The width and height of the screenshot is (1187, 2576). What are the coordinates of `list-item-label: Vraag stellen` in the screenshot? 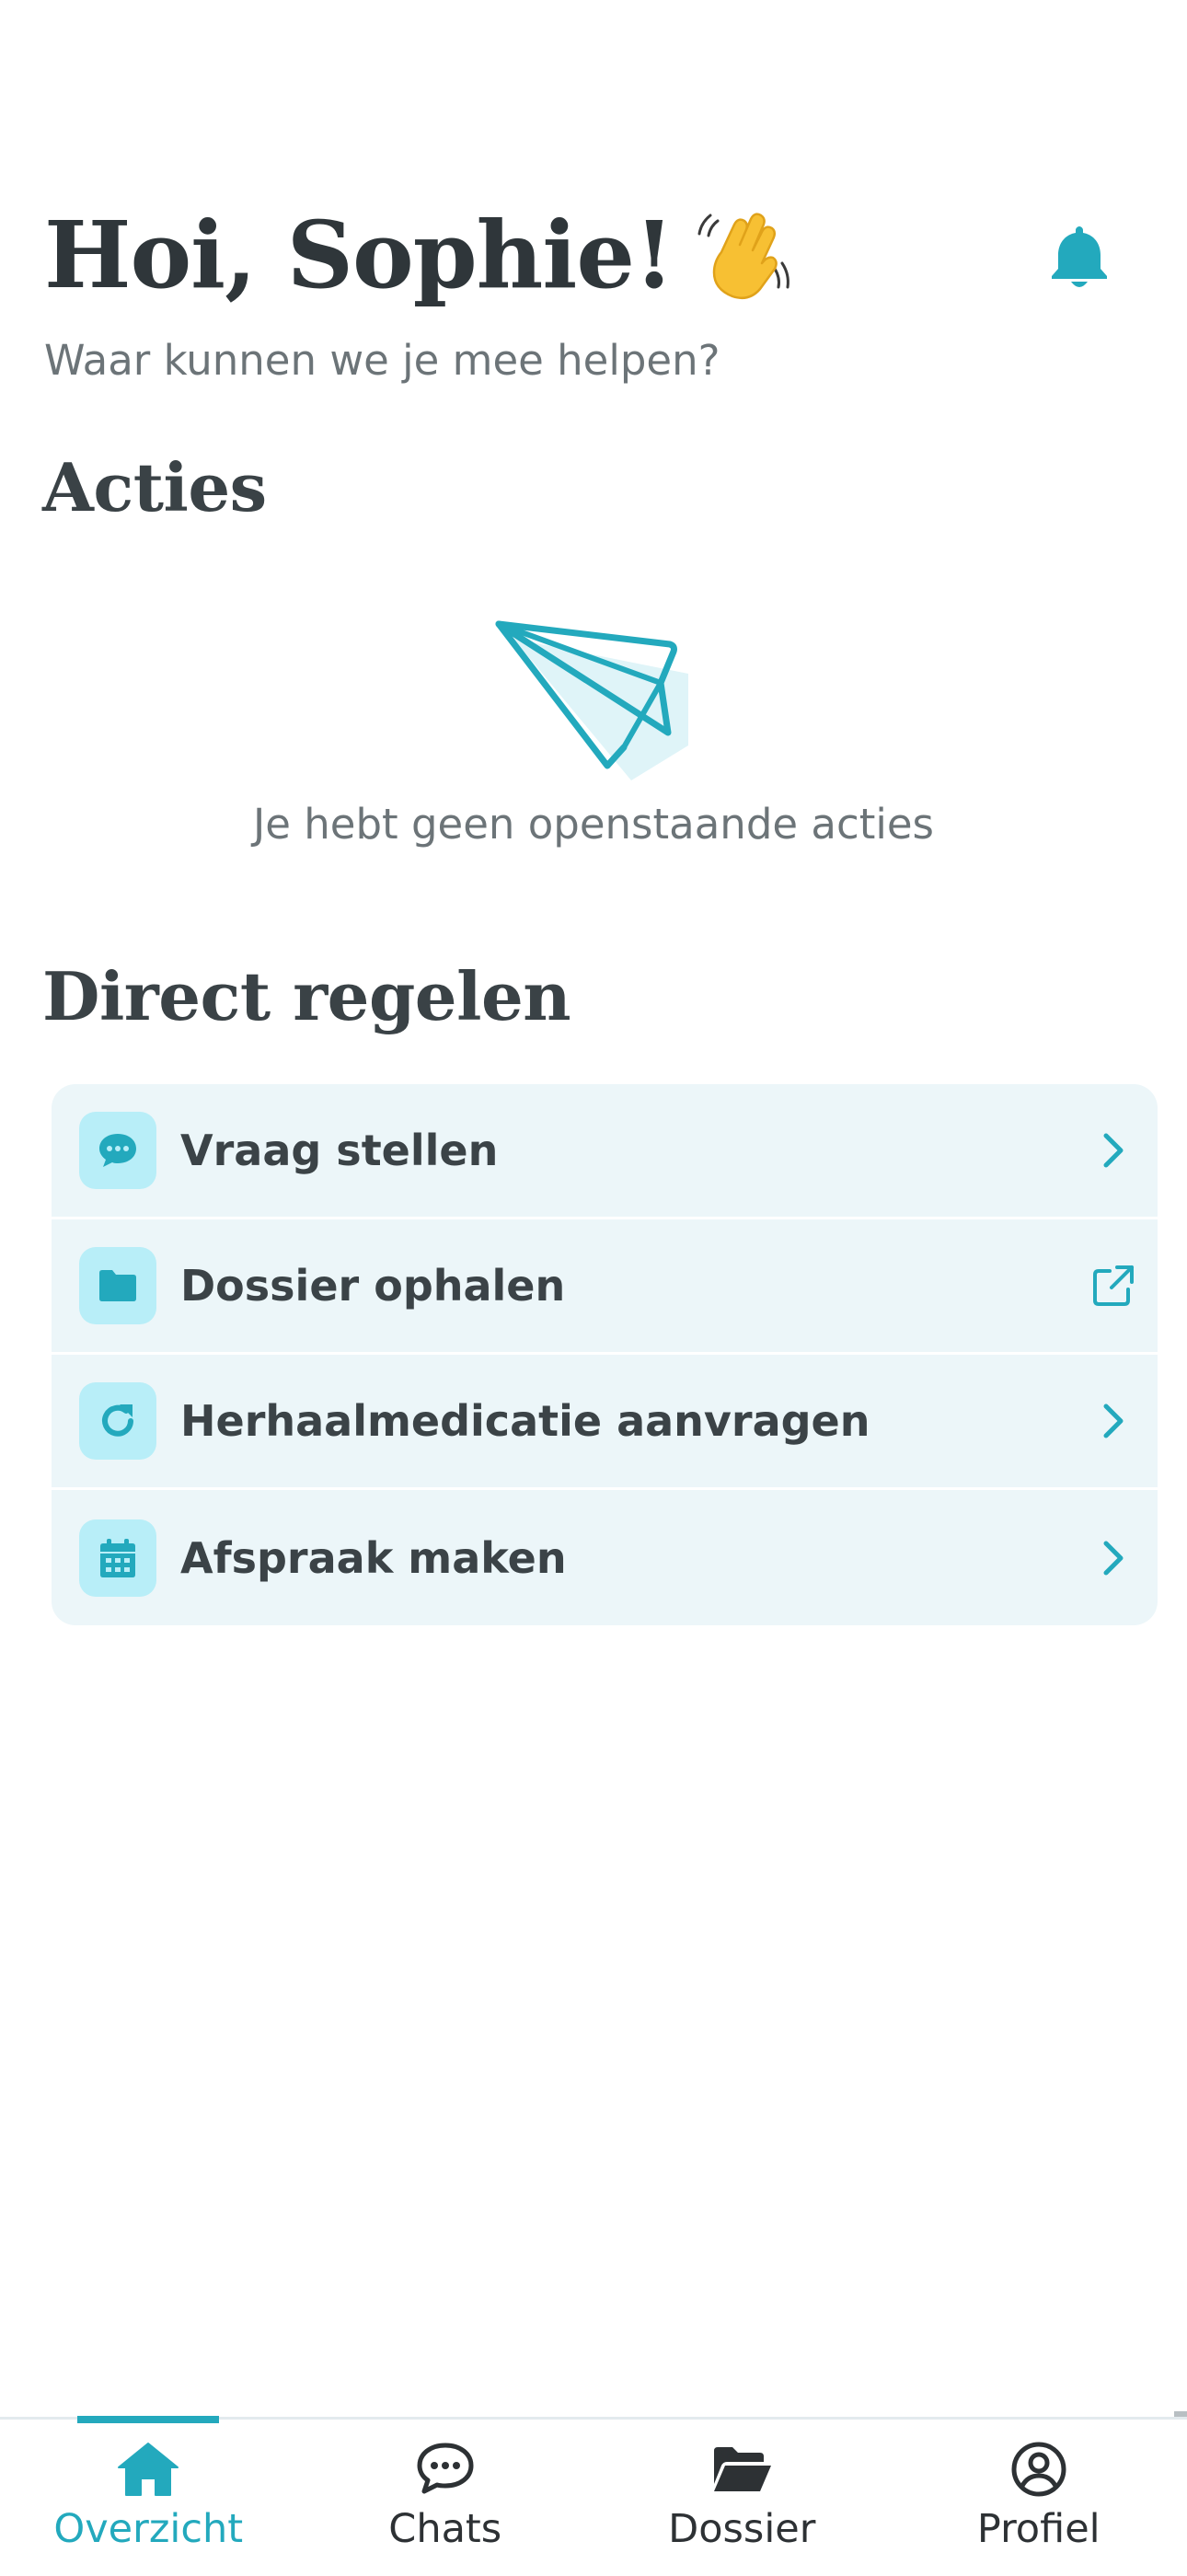 It's located at (633, 1150).